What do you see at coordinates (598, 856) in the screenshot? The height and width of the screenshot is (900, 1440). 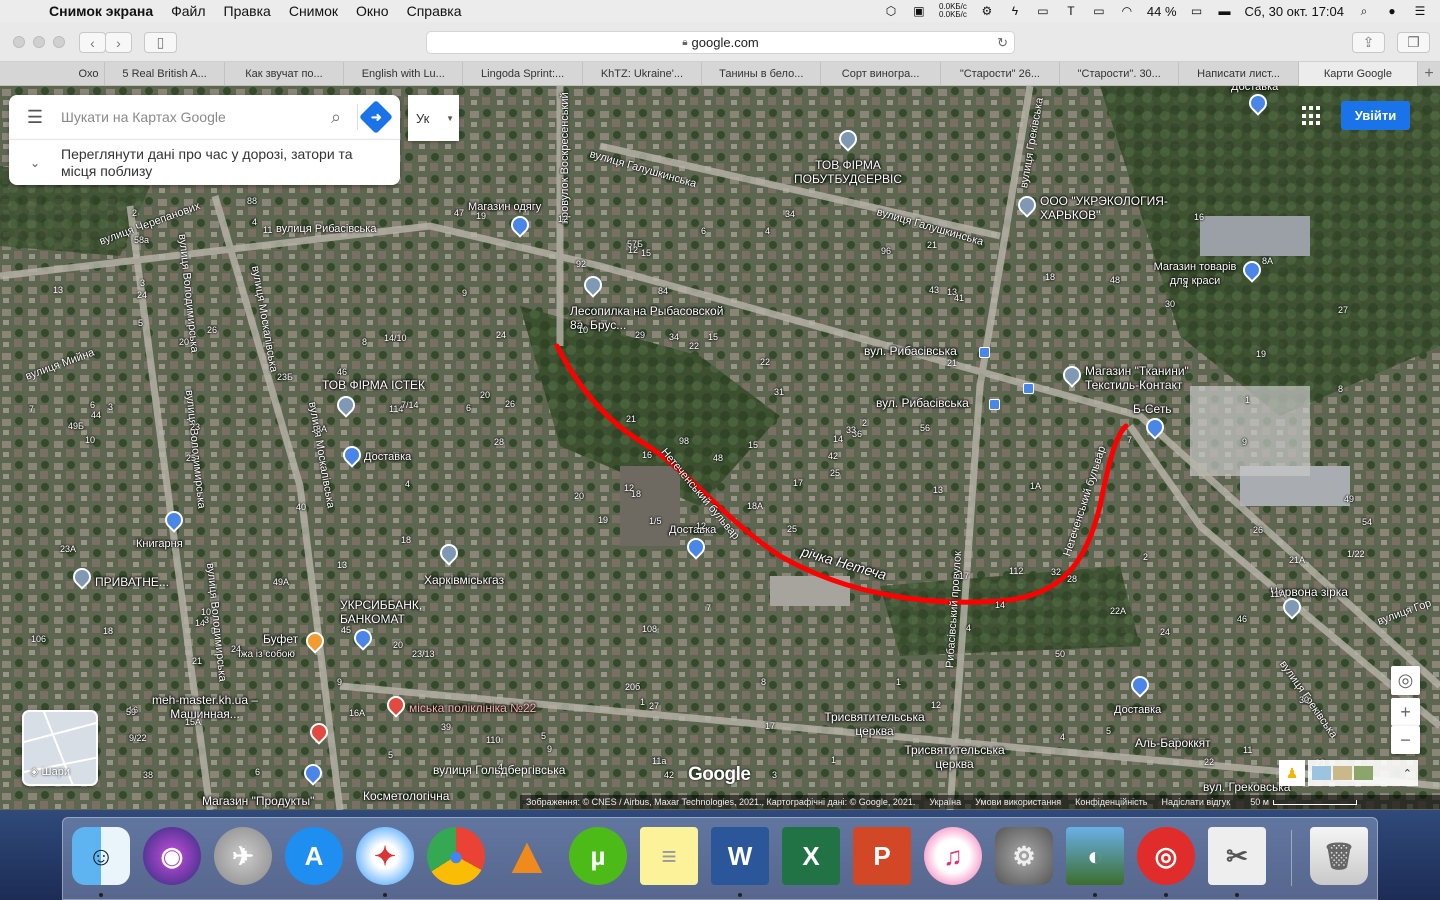 I see `utorrent-icon: µ` at bounding box center [598, 856].